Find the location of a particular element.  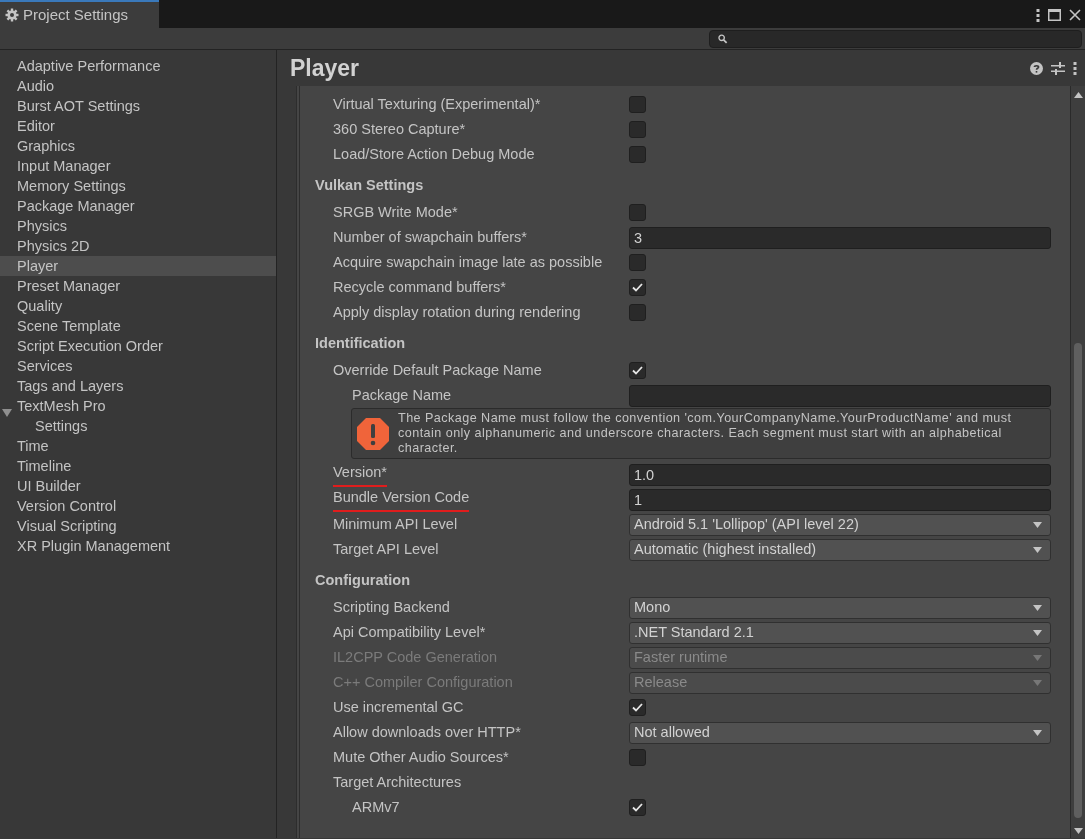

scroll-up-icon is located at coordinates (1078, 95).